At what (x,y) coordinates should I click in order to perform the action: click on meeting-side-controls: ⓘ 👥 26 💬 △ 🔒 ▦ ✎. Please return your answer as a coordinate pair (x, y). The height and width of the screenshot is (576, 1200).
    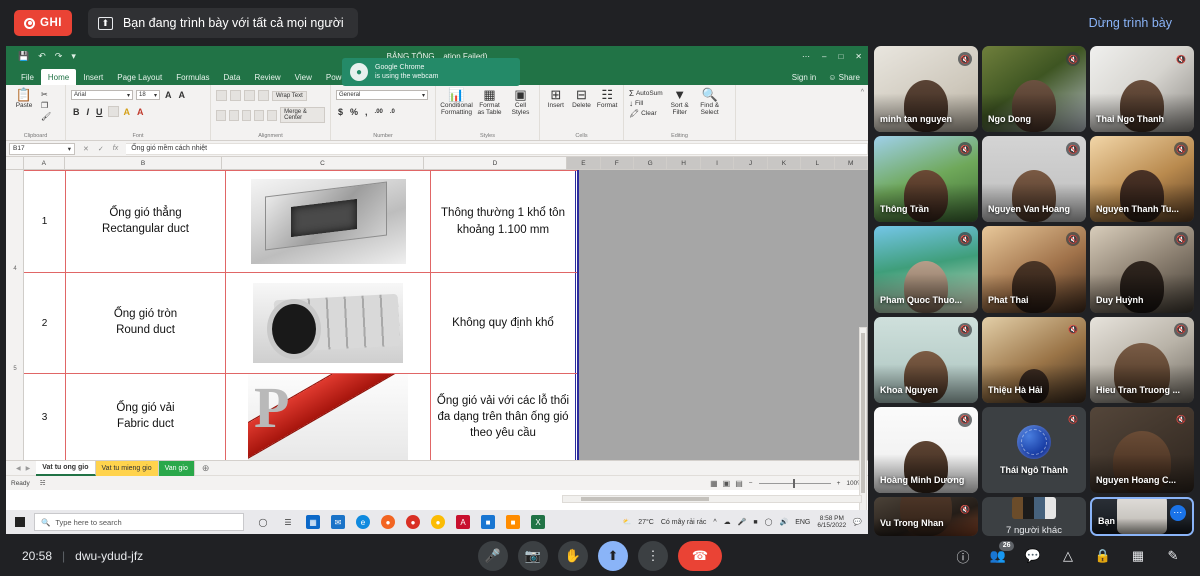
    Looking at the image, I should click on (1077, 553).